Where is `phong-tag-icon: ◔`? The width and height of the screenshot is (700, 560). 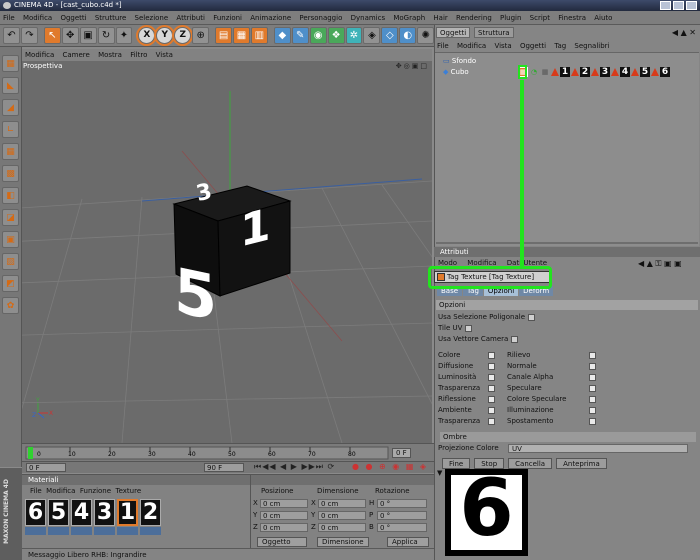 phong-tag-icon: ◔ is located at coordinates (534, 72).